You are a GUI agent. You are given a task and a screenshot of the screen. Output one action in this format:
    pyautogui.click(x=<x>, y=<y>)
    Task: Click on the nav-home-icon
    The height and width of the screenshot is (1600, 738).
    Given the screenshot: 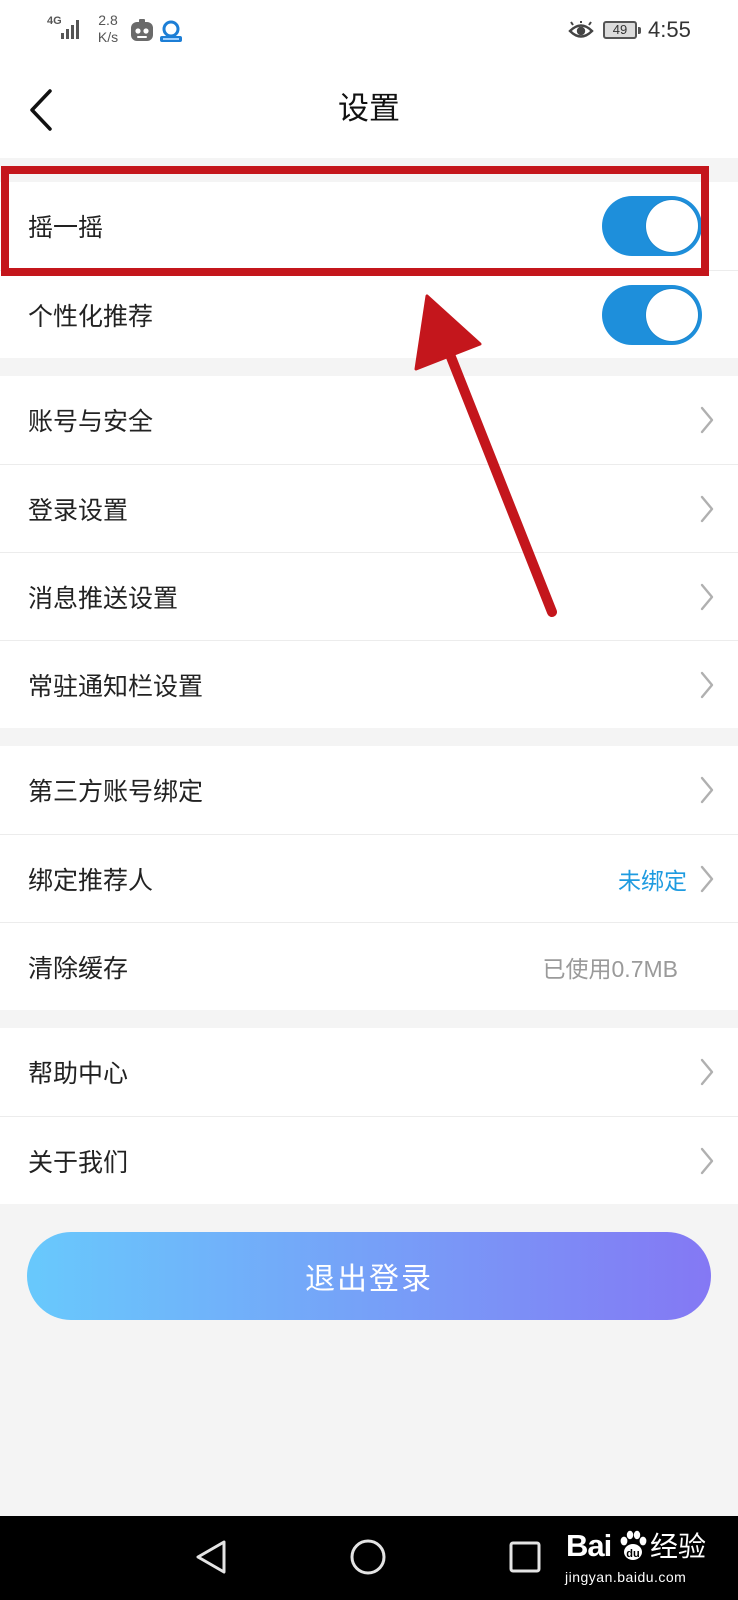 What is the action you would take?
    pyautogui.click(x=368, y=1557)
    